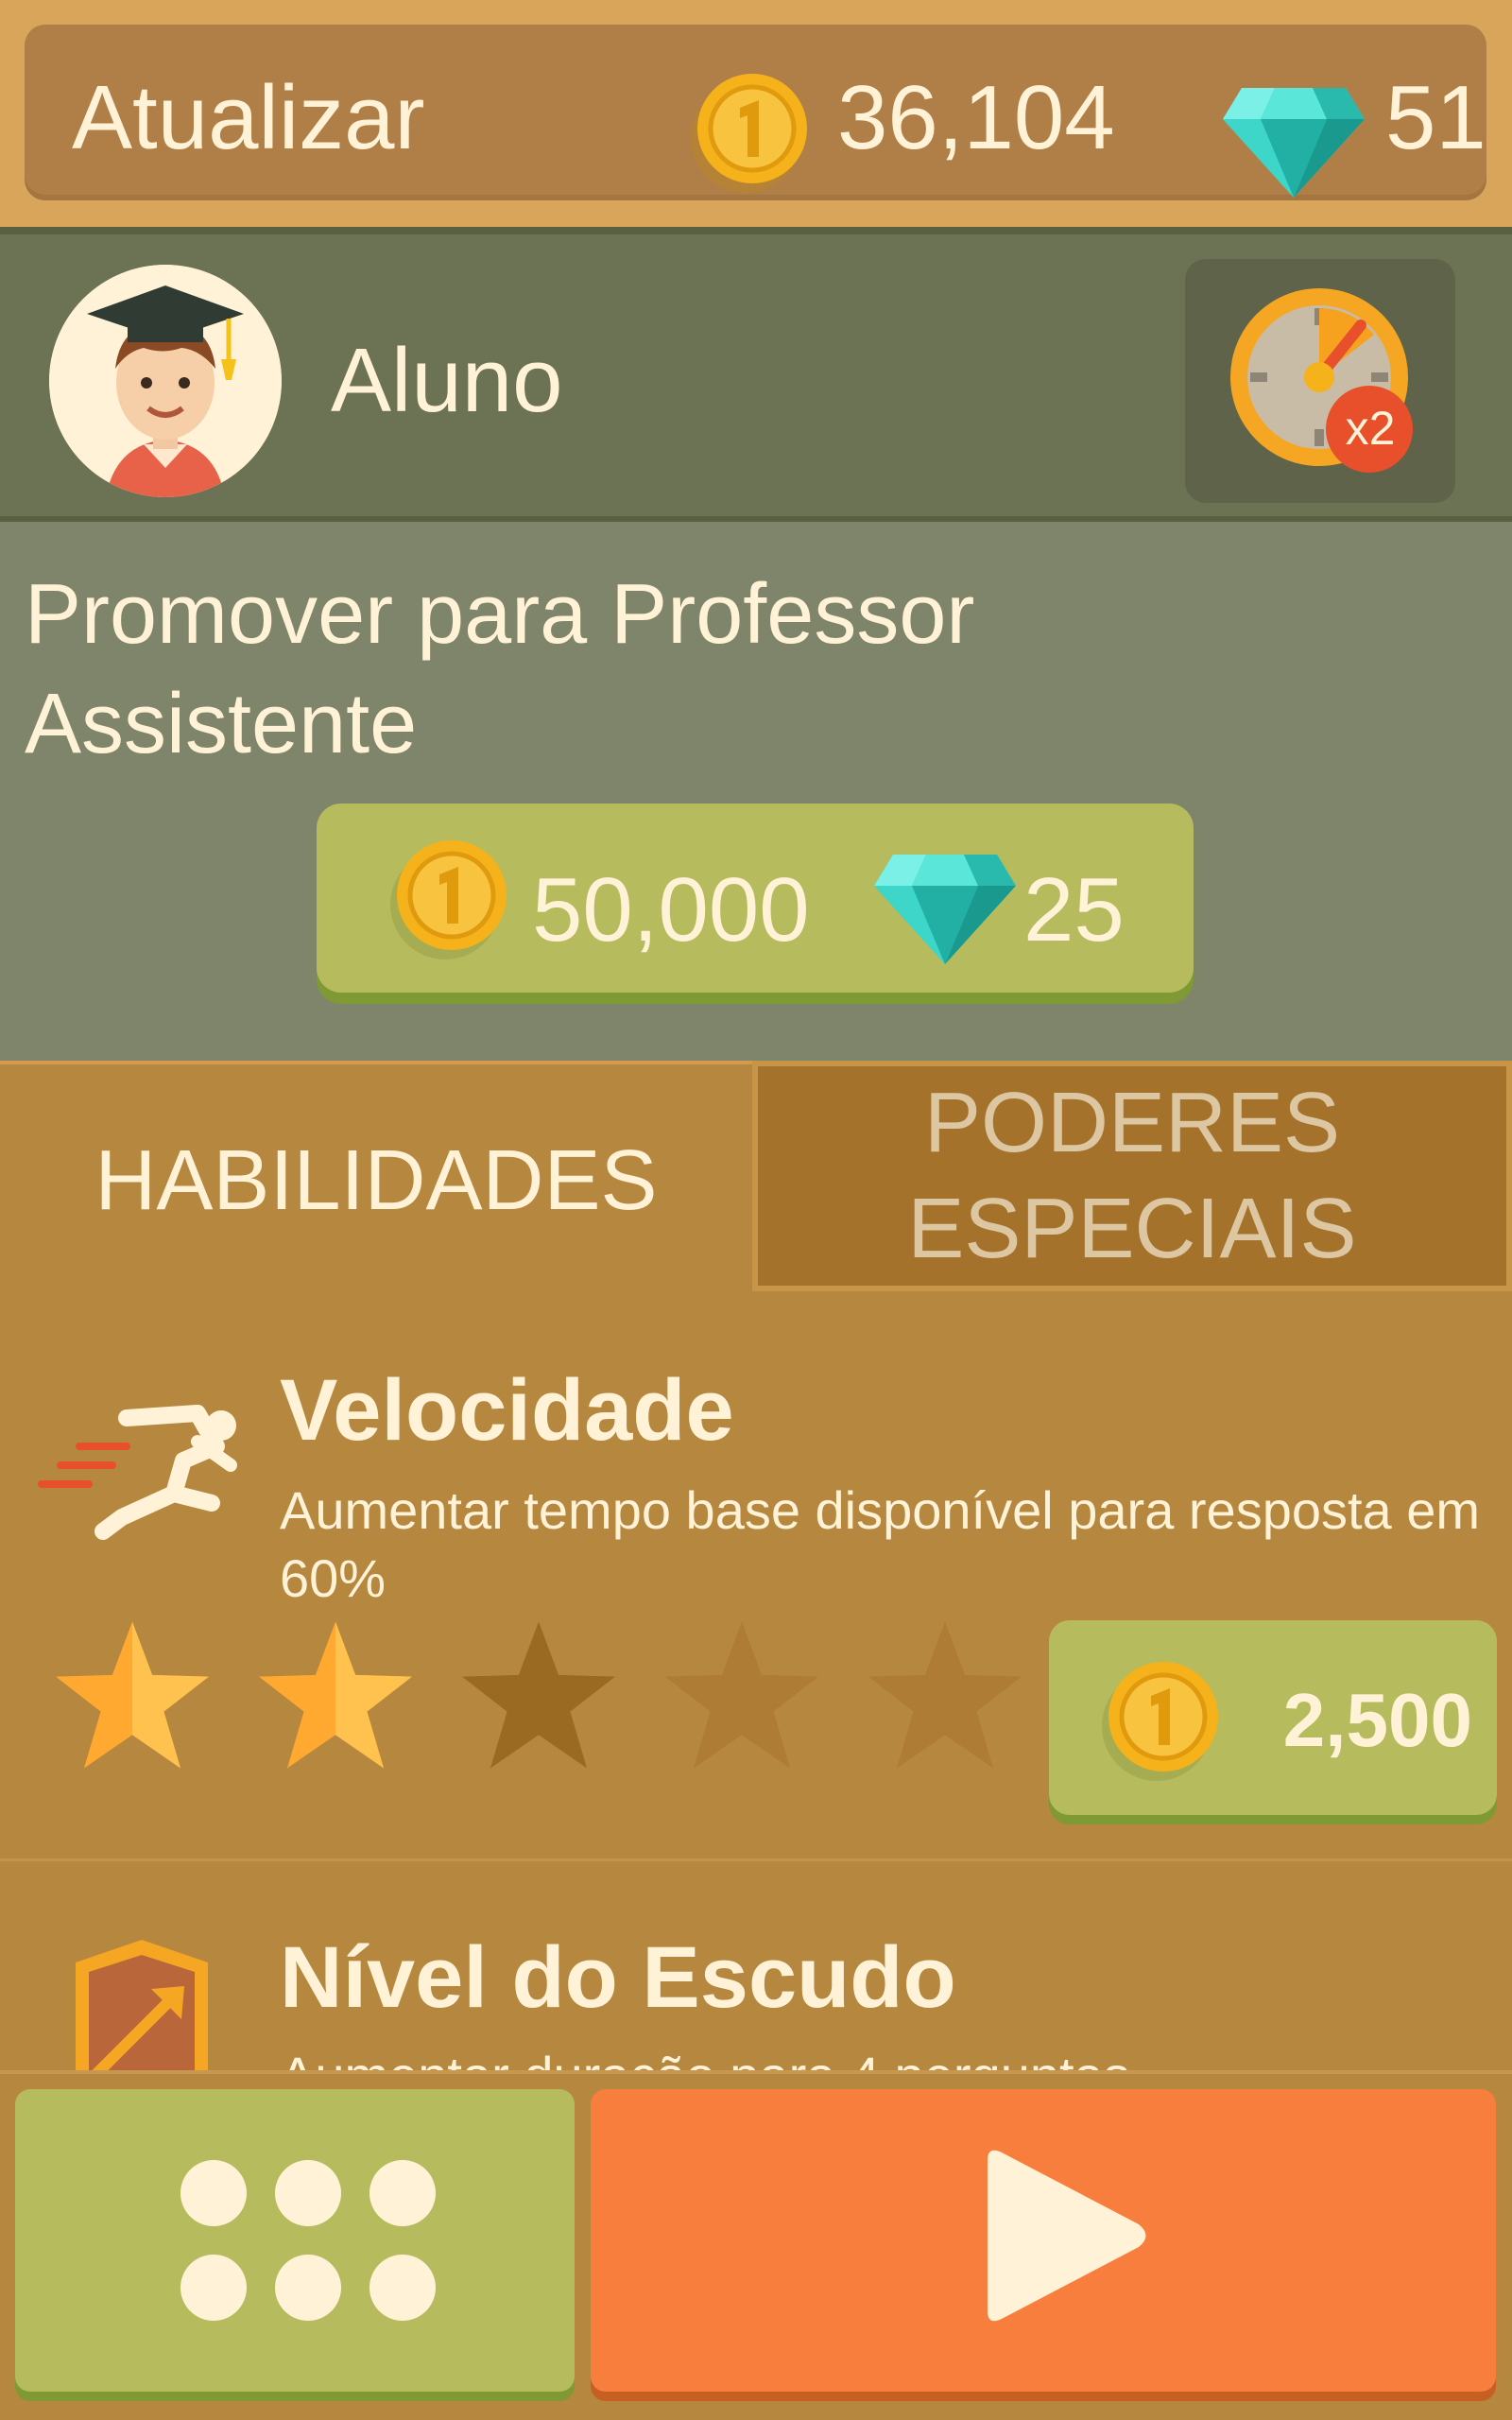  What do you see at coordinates (142, 2008) in the screenshot?
I see `shield-upgrade-icon` at bounding box center [142, 2008].